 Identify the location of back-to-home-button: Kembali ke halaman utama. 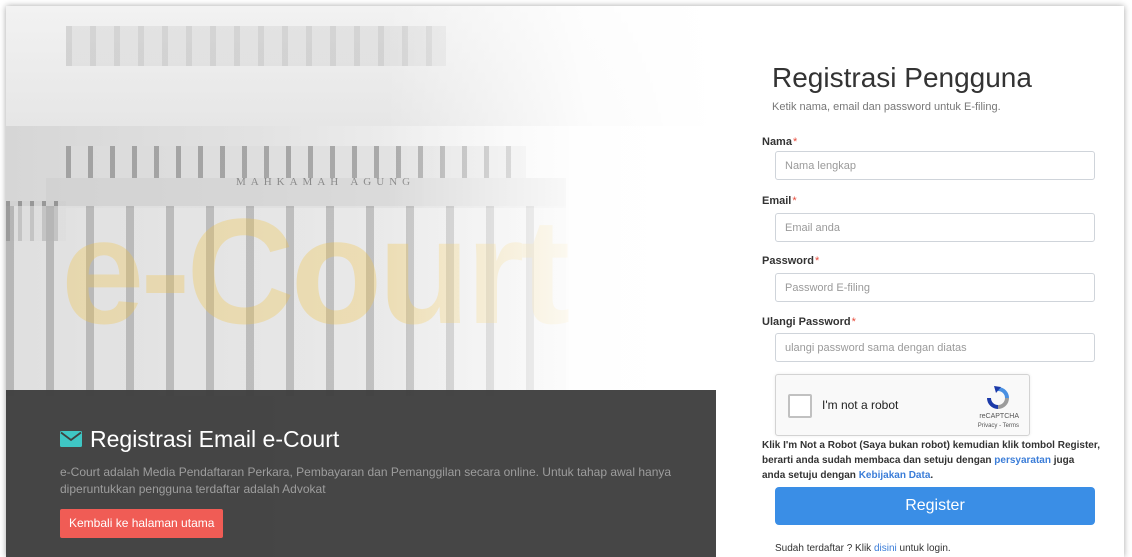
(142, 523).